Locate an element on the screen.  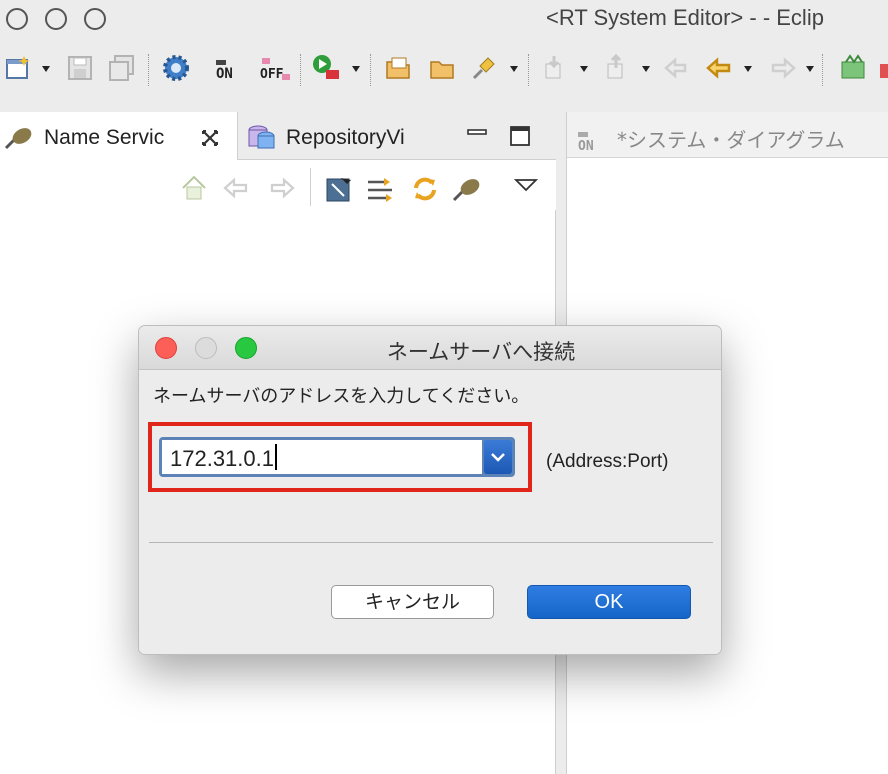
cancel-button: キャンセル is located at coordinates (412, 602).